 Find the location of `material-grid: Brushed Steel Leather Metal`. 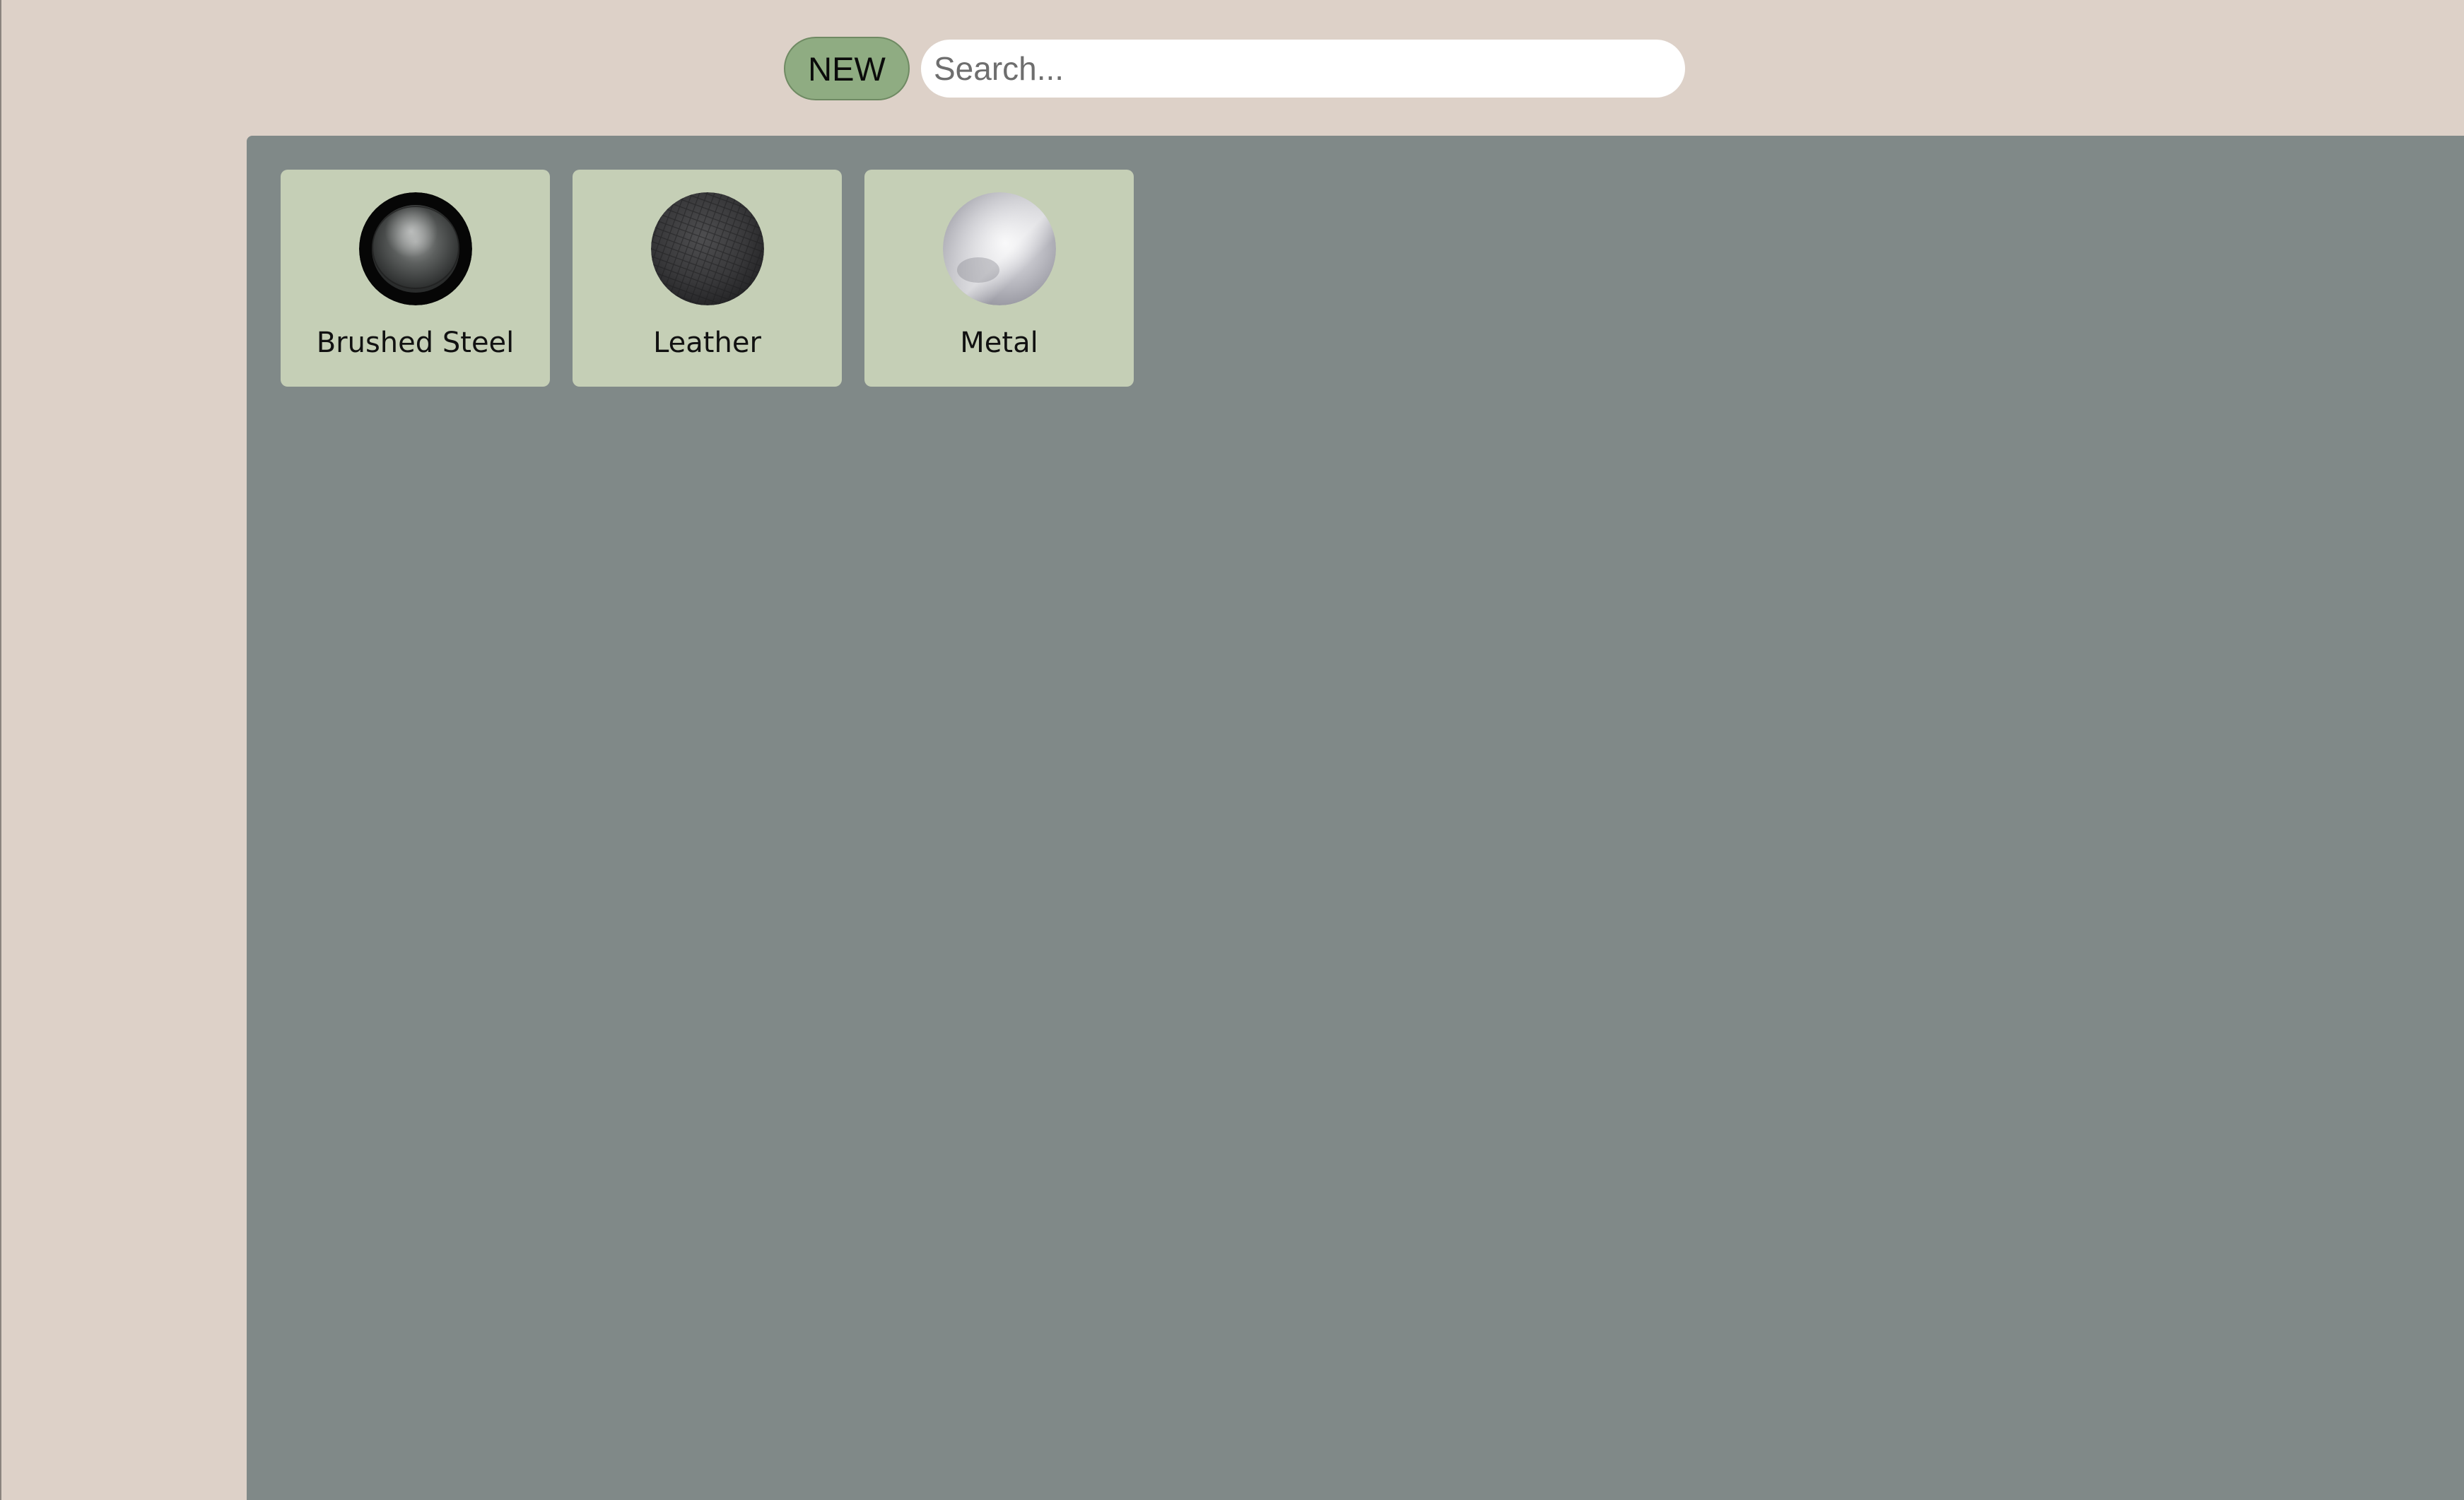

material-grid: Brushed Steel Leather Metal is located at coordinates (707, 278).